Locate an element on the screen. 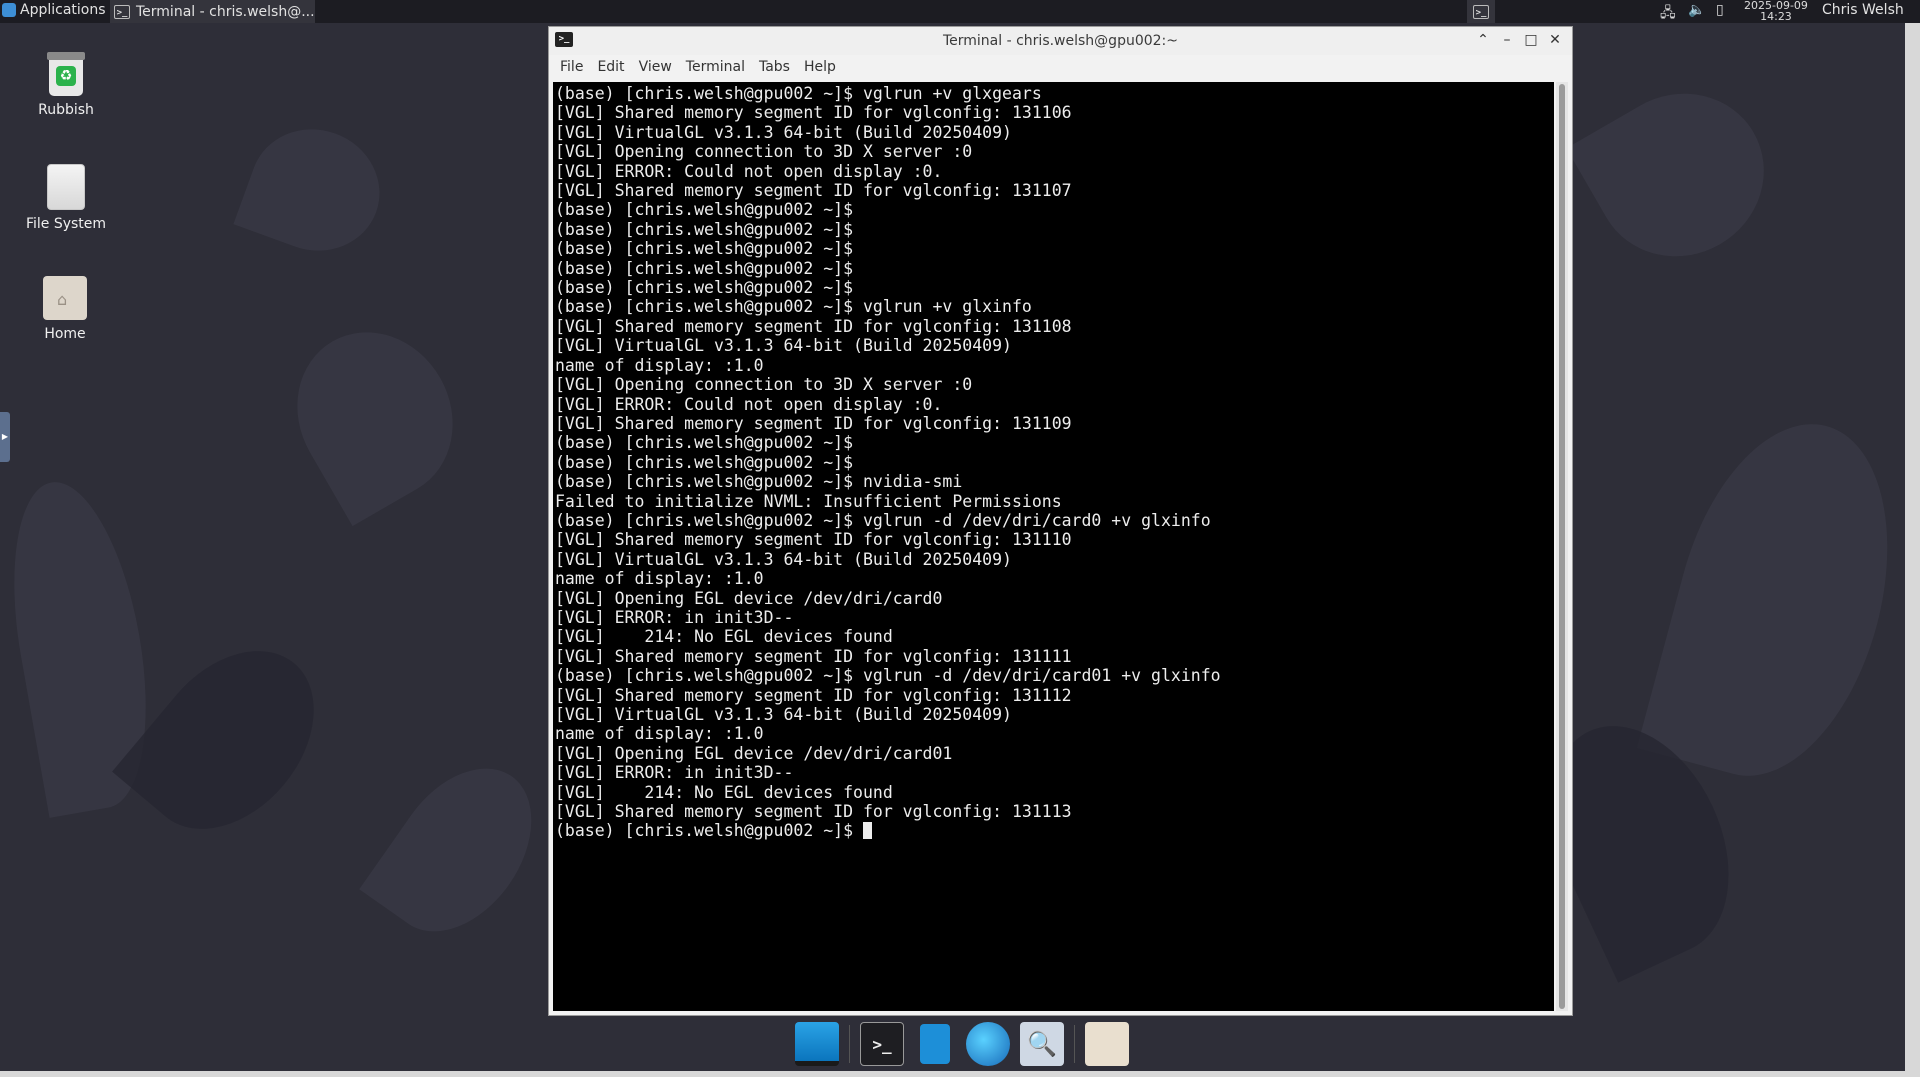 The height and width of the screenshot is (1077, 1920). home-folder-icon: ⌂ is located at coordinates (65, 298).